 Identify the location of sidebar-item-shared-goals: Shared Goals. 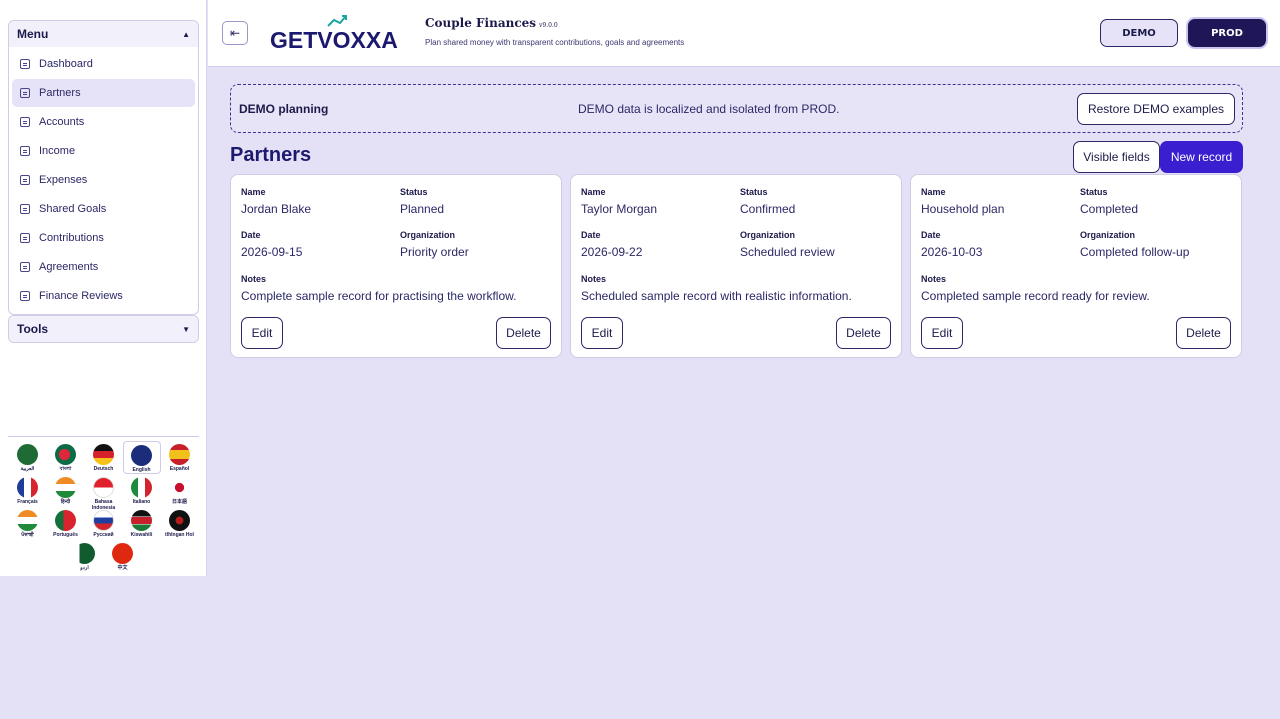
(103, 209).